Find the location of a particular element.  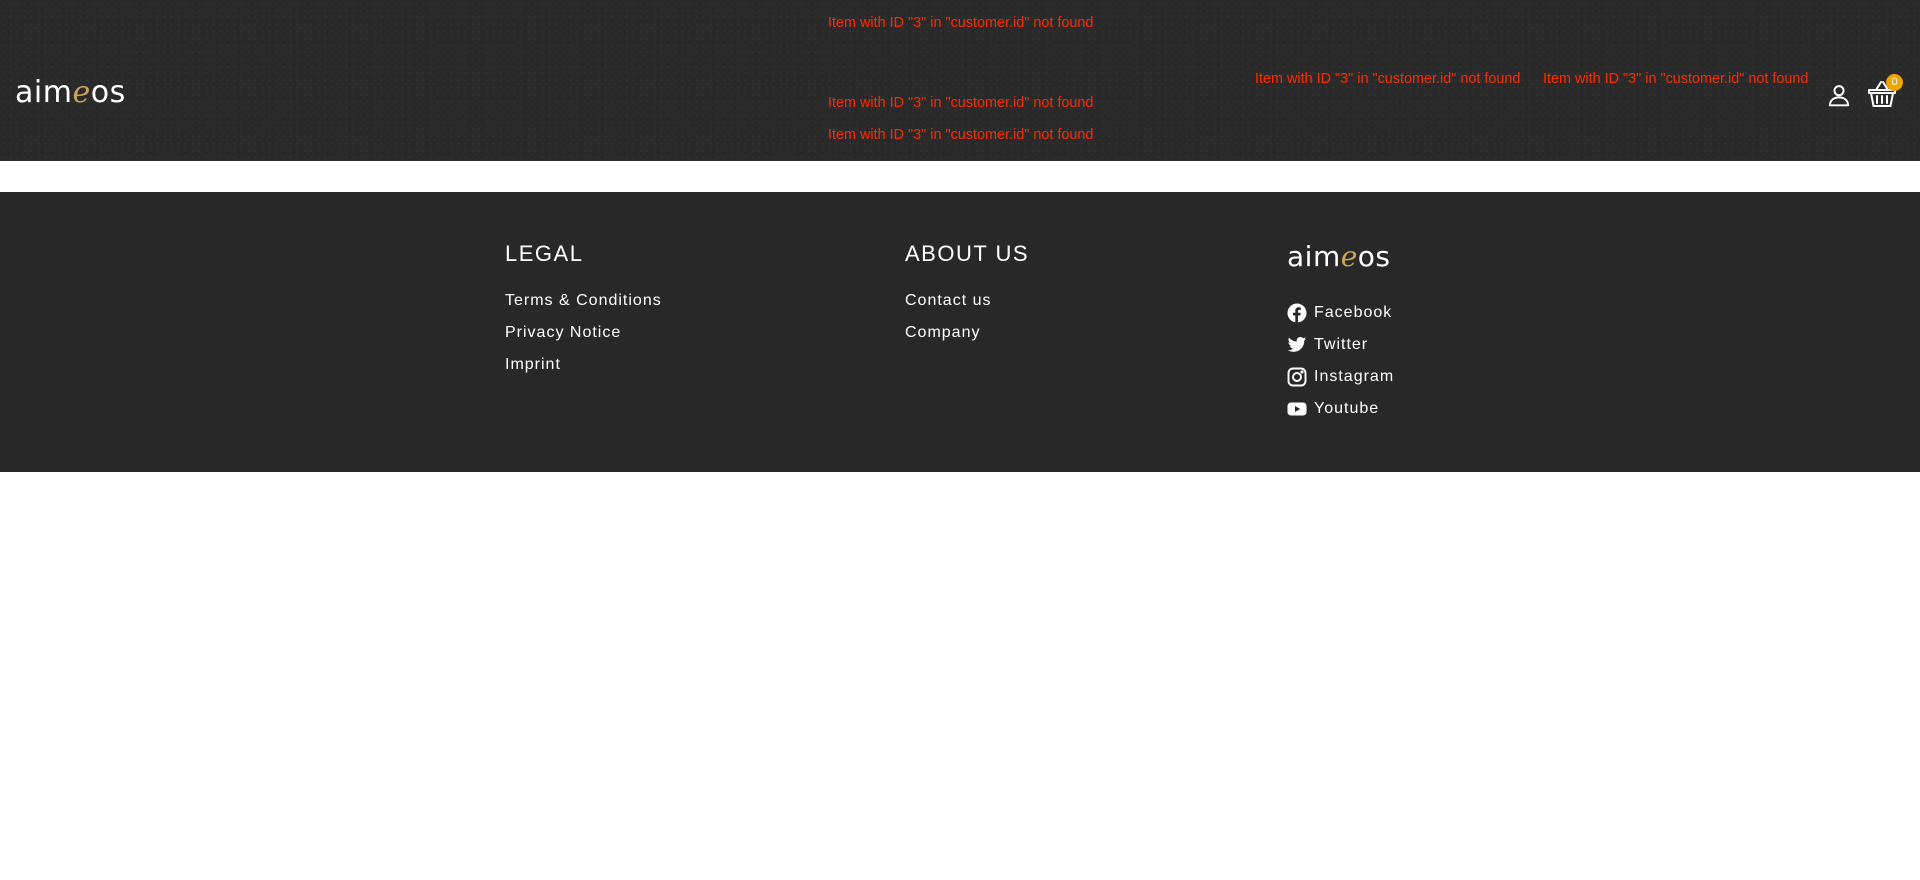

footer-link-contact: Contact us is located at coordinates (948, 301).